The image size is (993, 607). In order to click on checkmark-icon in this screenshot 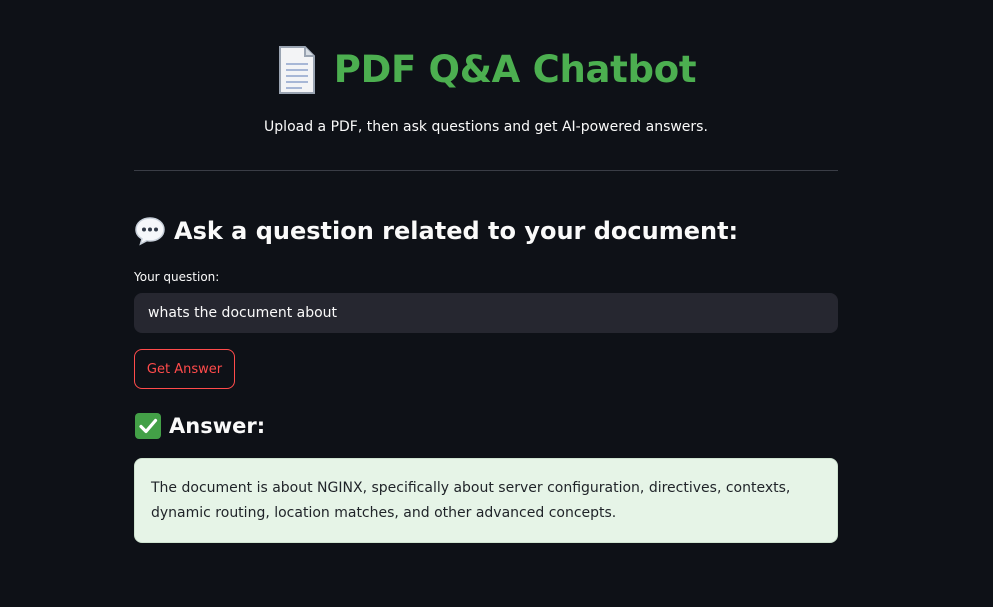, I will do `click(148, 426)`.